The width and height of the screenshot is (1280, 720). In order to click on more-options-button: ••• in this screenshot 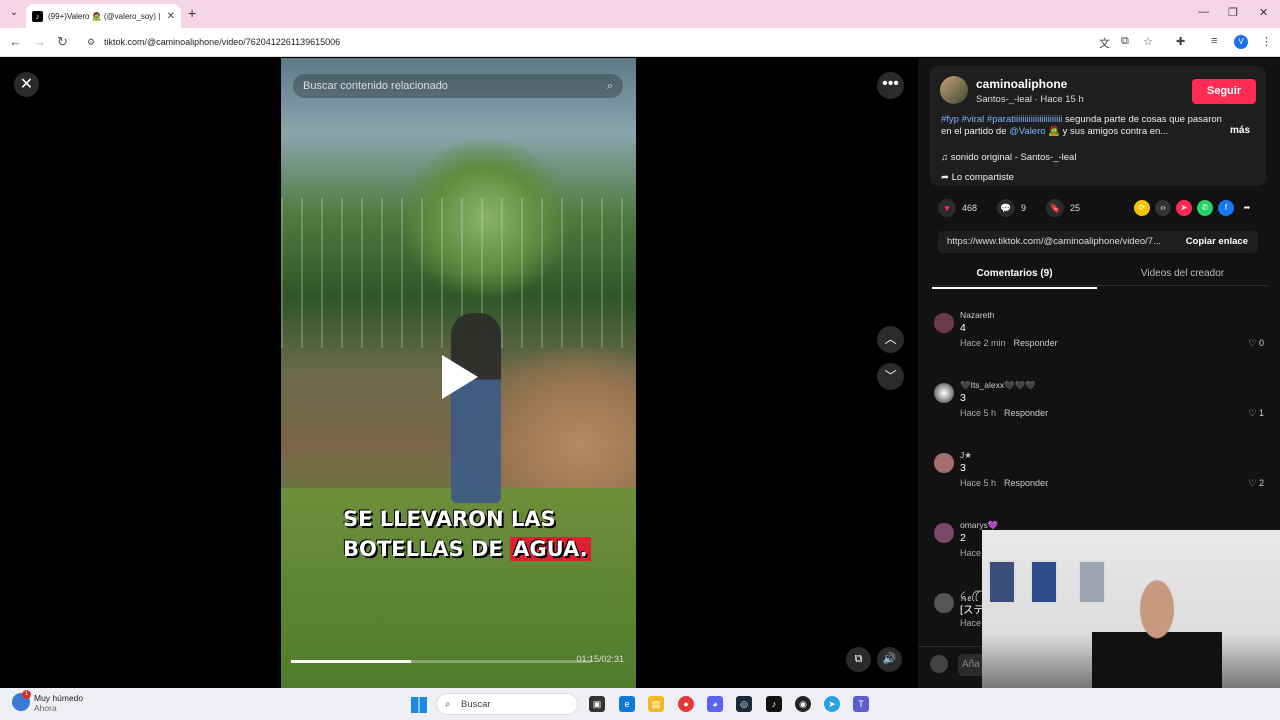, I will do `click(890, 85)`.